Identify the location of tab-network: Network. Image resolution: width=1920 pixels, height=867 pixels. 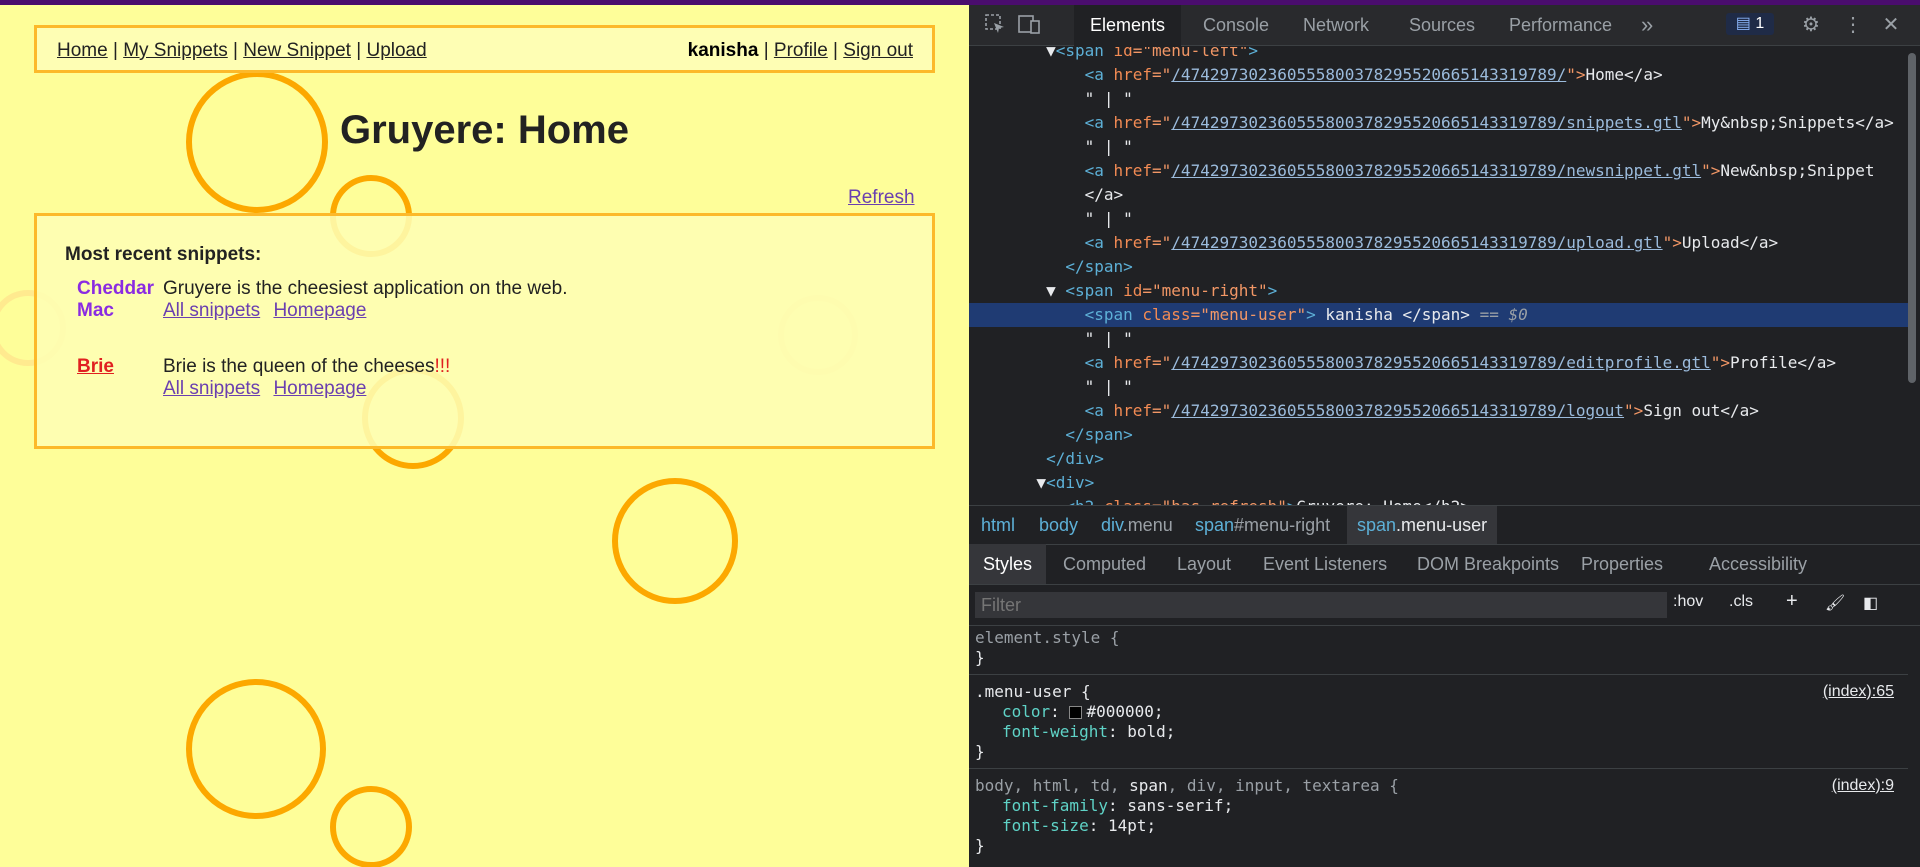
(1336, 25).